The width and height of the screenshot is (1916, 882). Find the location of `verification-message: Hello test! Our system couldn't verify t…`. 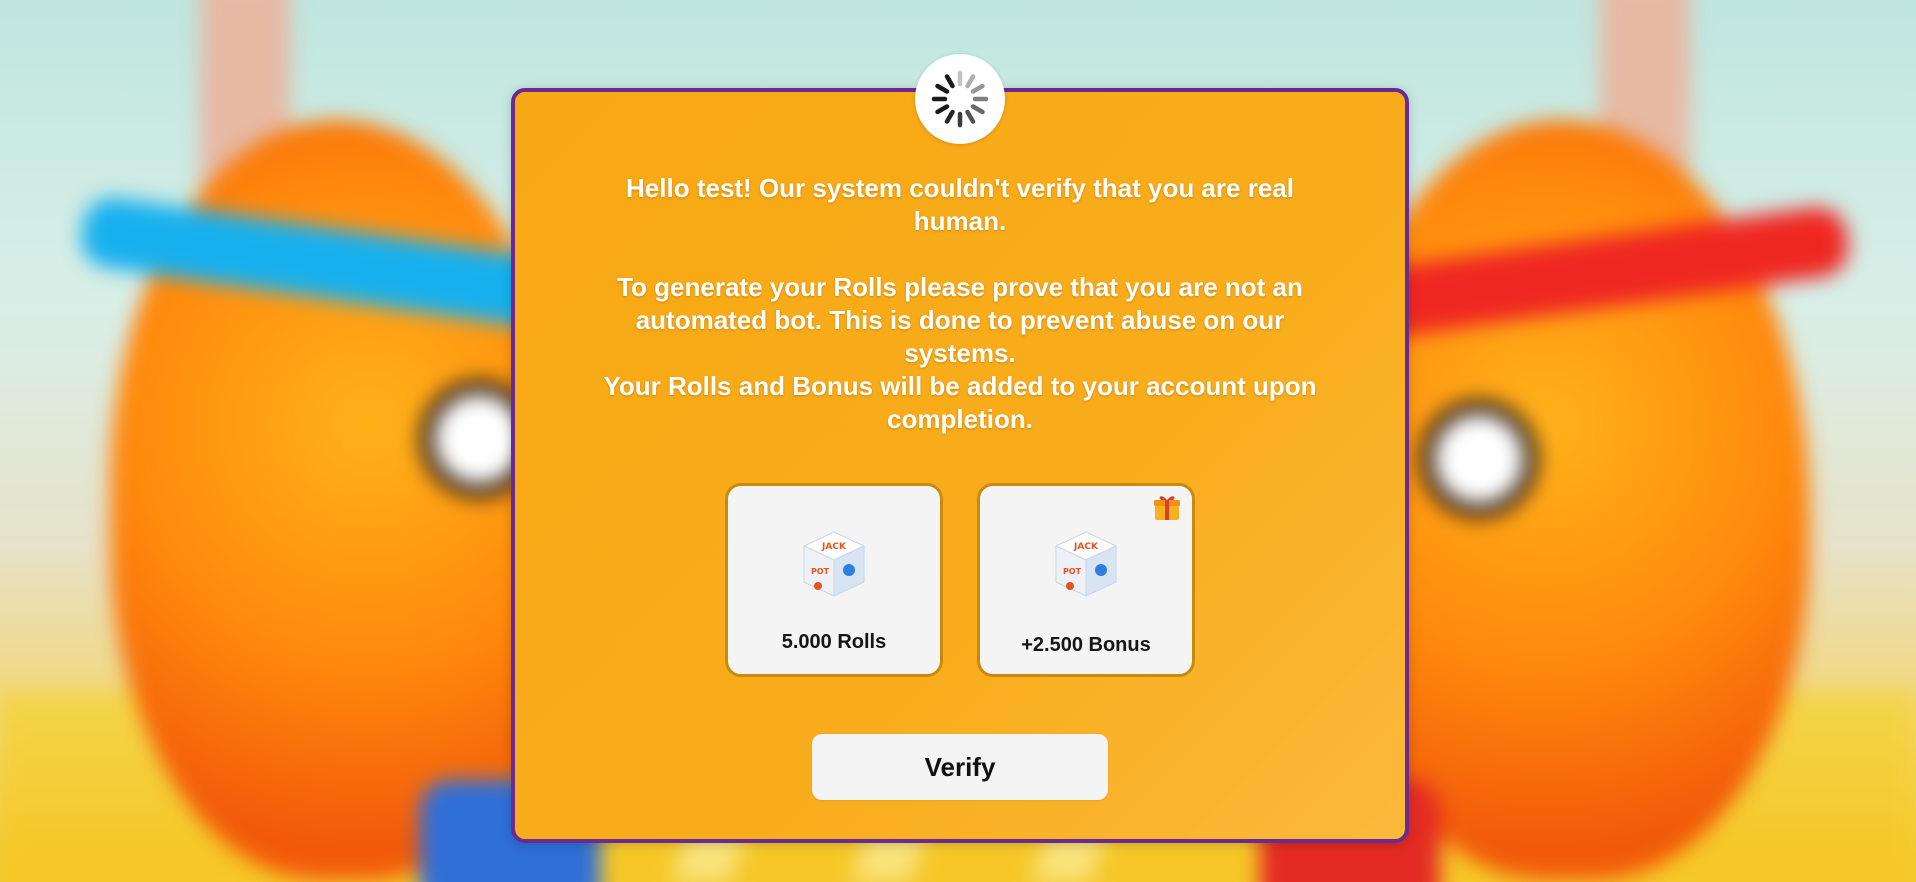

verification-message: Hello test! Our system couldn't verify t… is located at coordinates (960, 304).